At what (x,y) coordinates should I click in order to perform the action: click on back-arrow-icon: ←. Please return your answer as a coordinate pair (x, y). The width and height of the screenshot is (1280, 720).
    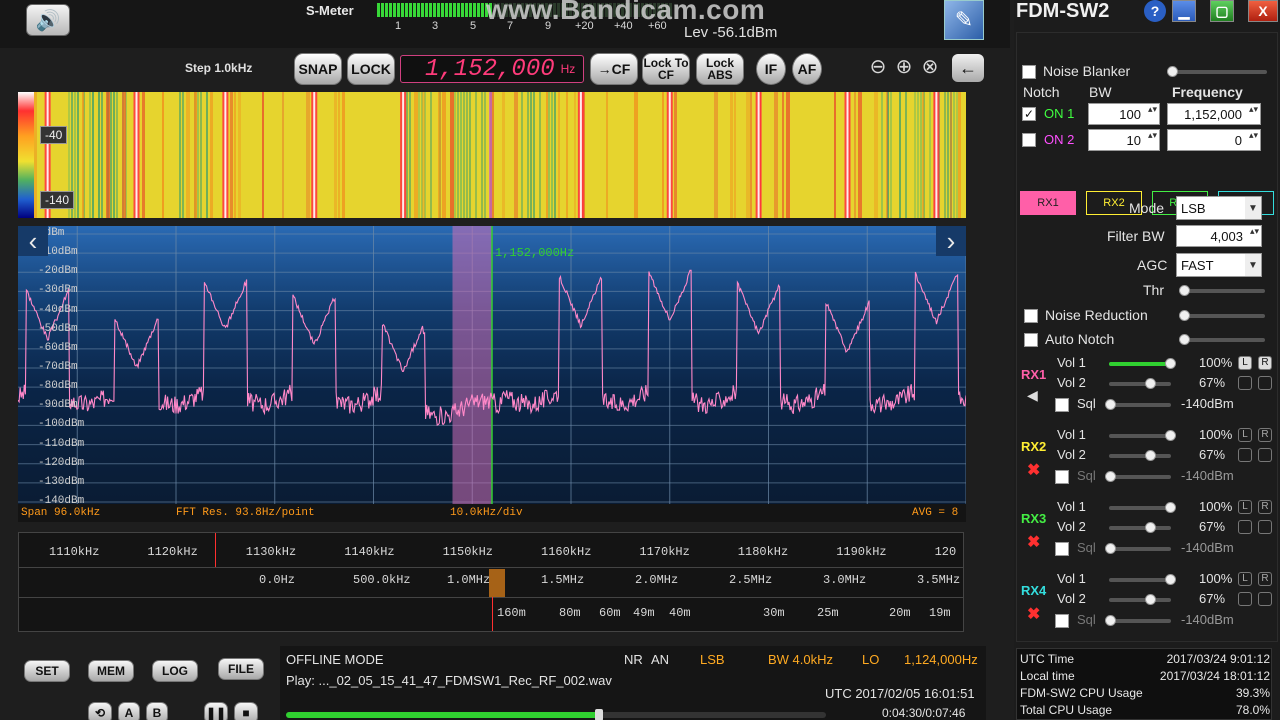
    Looking at the image, I should click on (968, 68).